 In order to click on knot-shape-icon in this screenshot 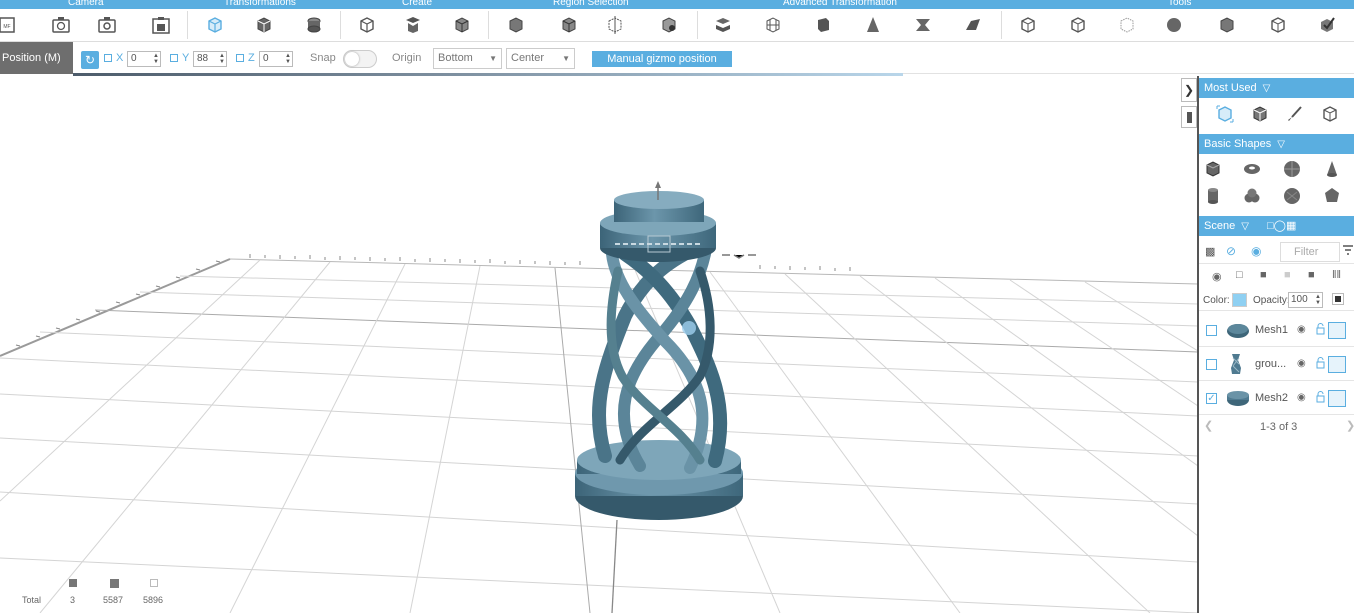, I will do `click(1252, 196)`.